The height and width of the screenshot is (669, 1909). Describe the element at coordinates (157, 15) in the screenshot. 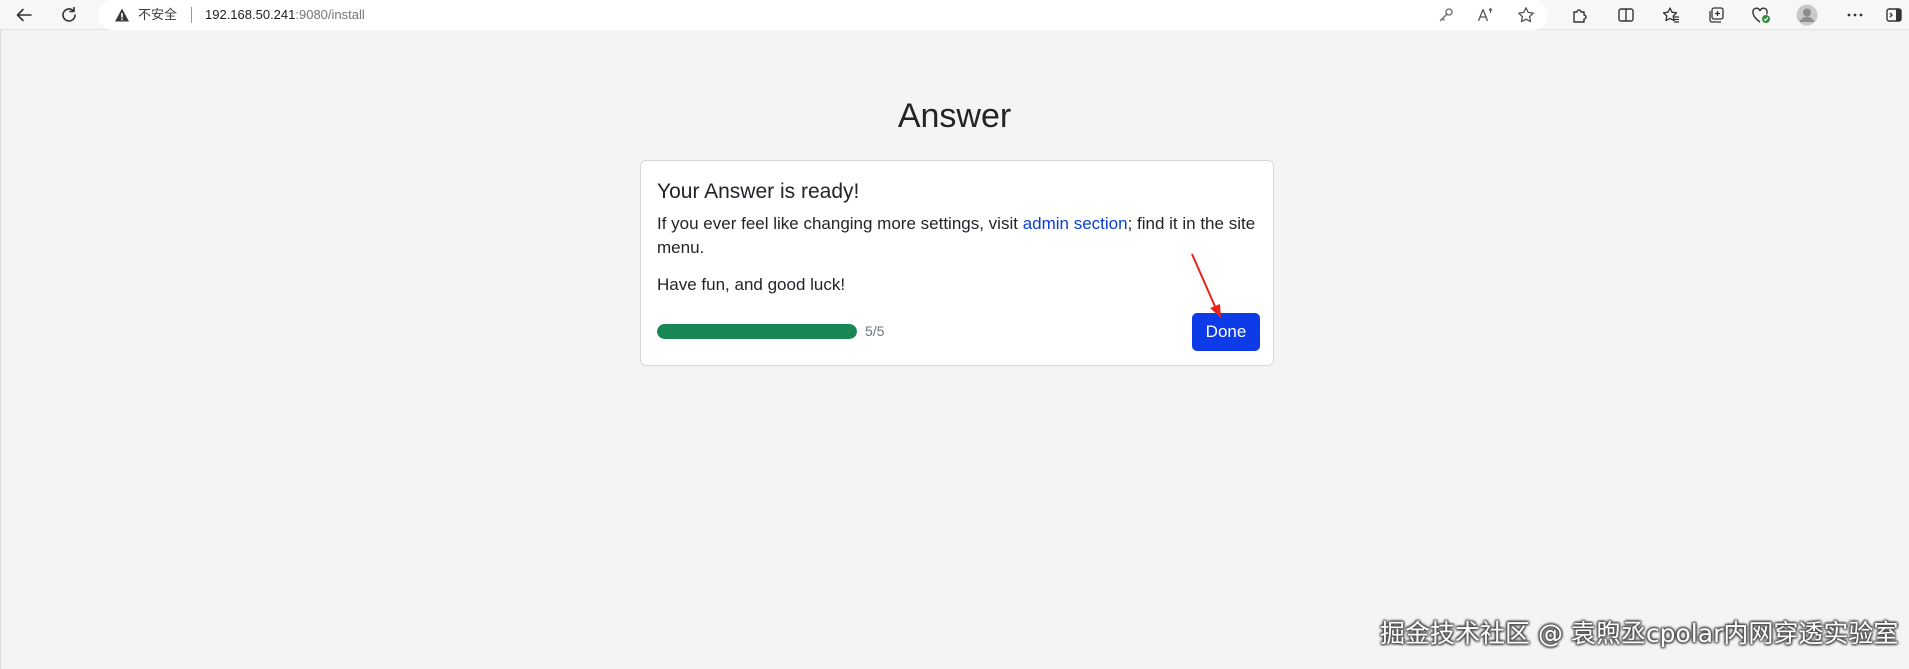

I see `security-status-label: 不安全` at that location.